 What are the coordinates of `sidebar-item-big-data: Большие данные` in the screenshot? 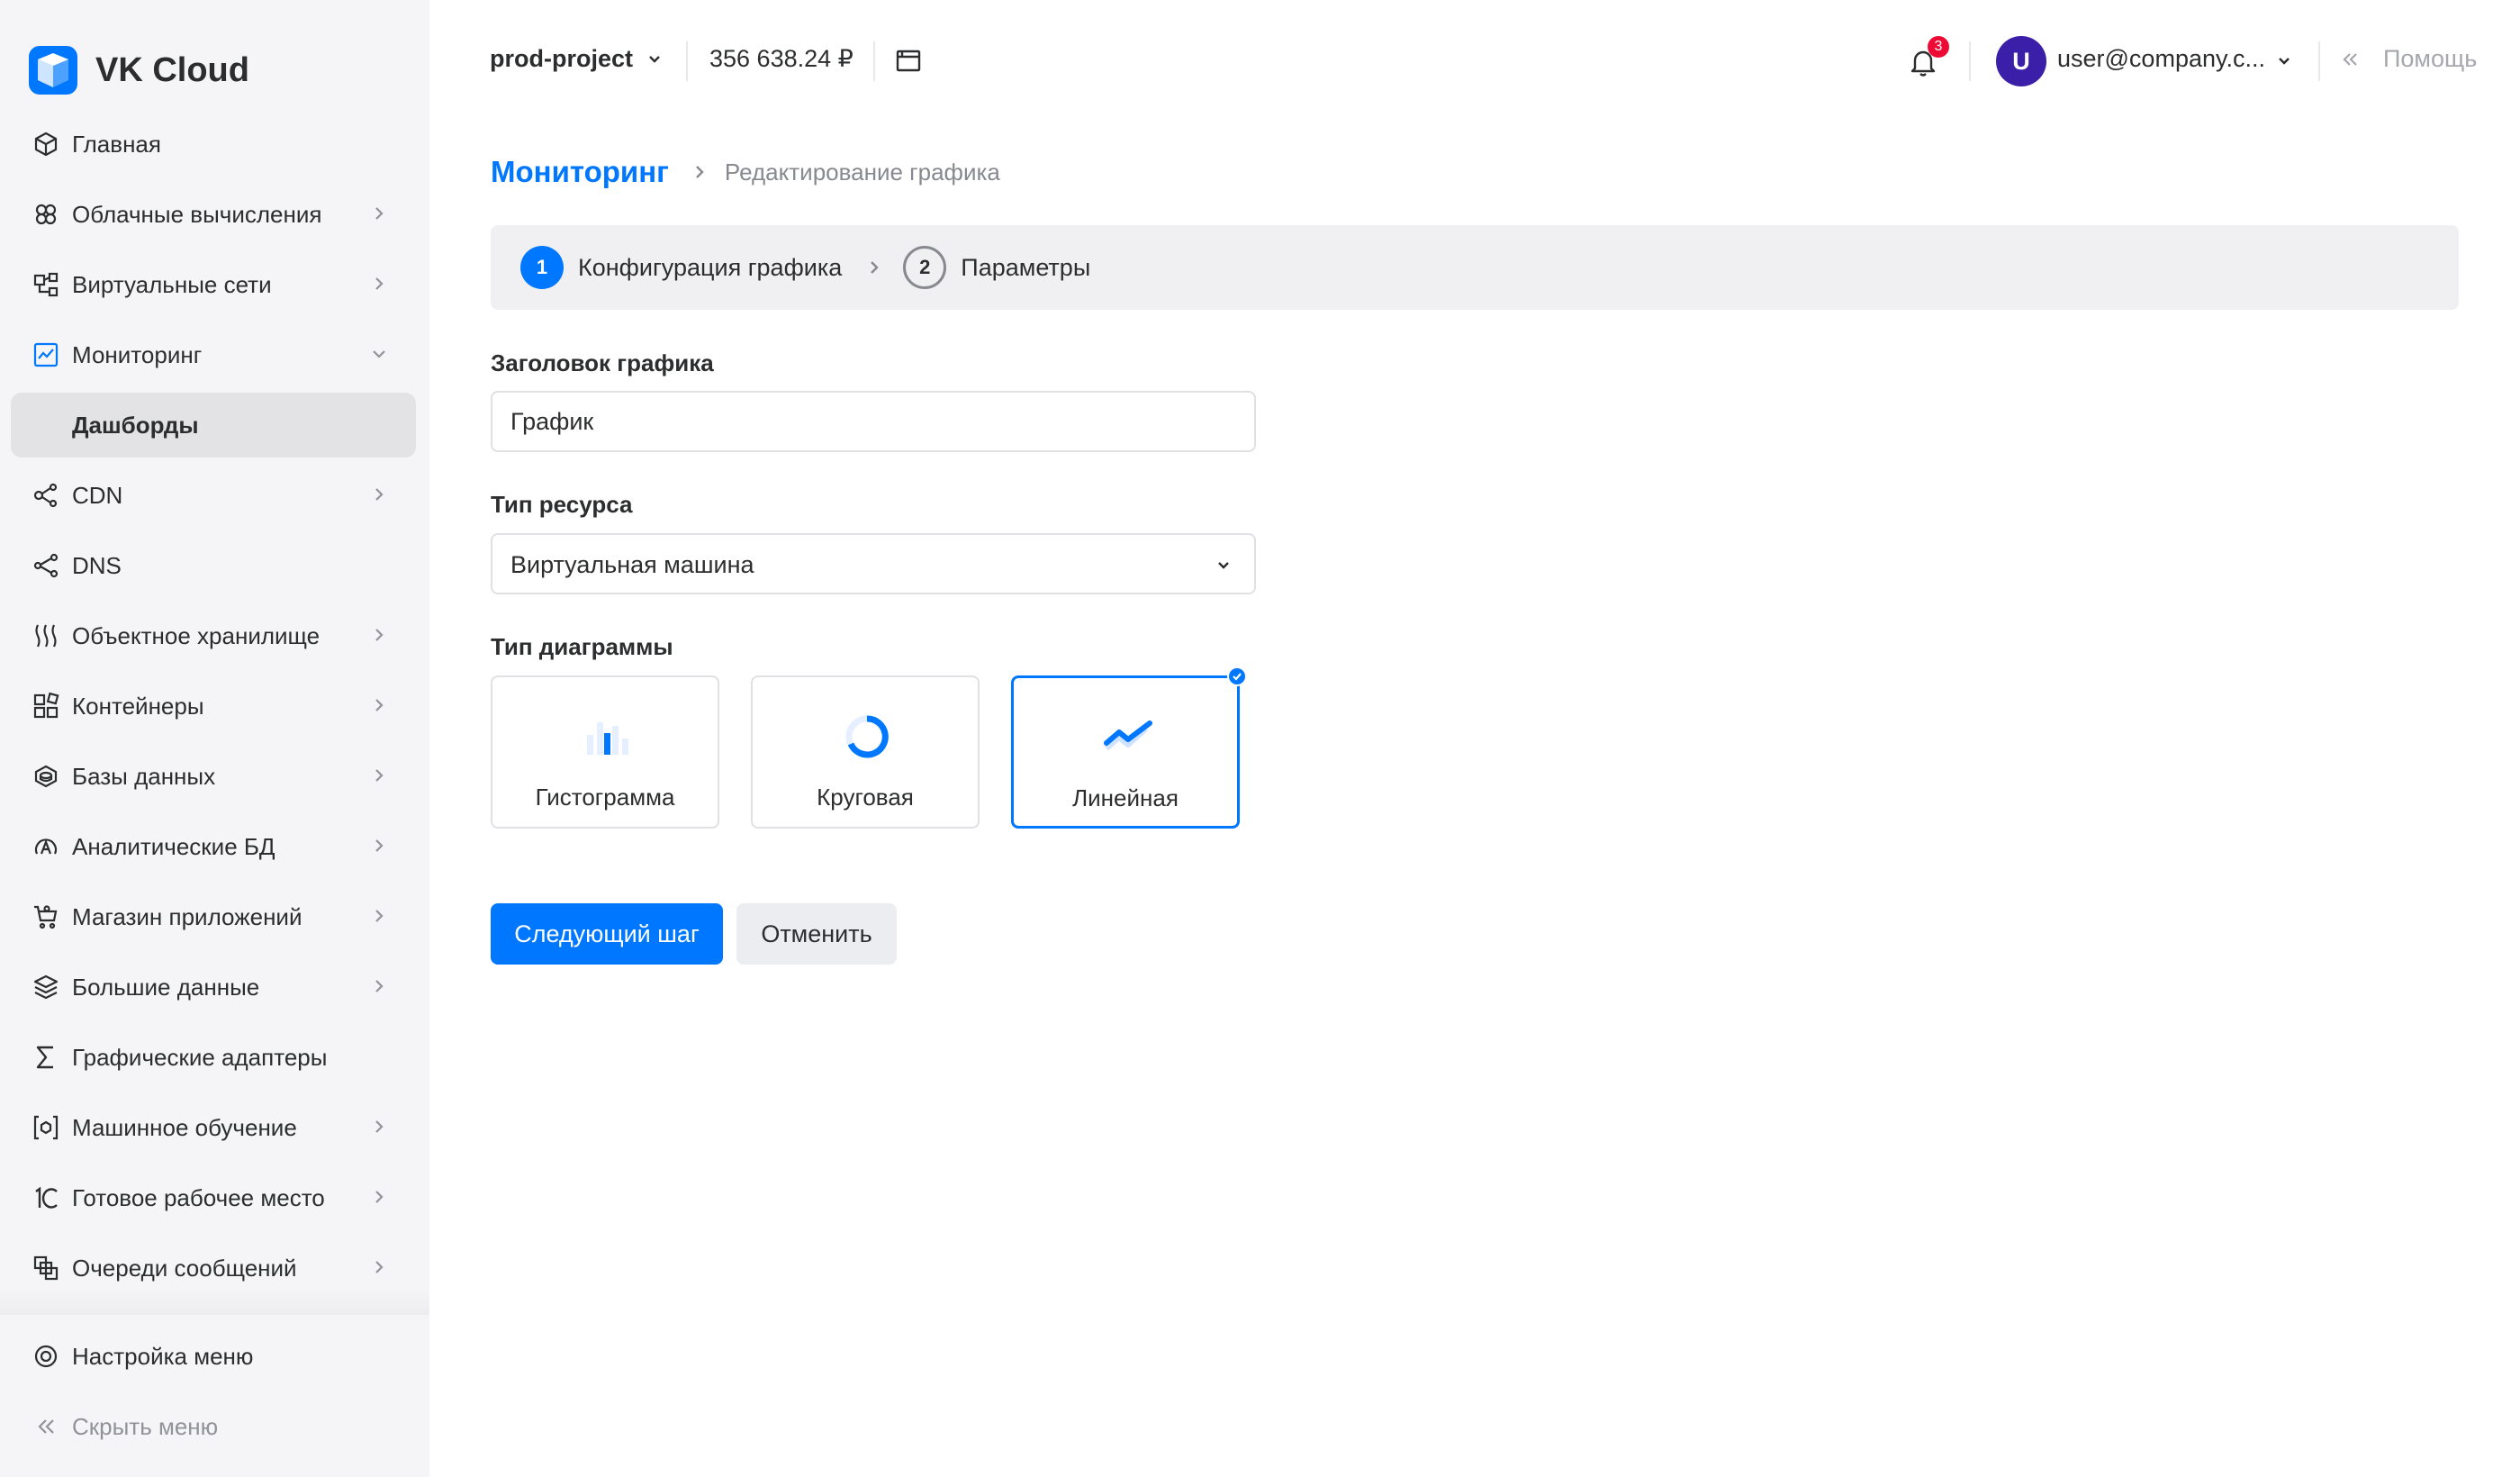 It's located at (214, 987).